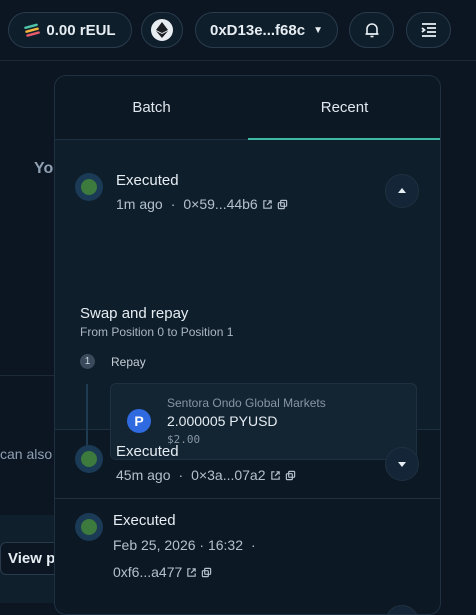 The width and height of the screenshot is (476, 615). What do you see at coordinates (344, 108) in the screenshot?
I see `tab-recent: Recent` at bounding box center [344, 108].